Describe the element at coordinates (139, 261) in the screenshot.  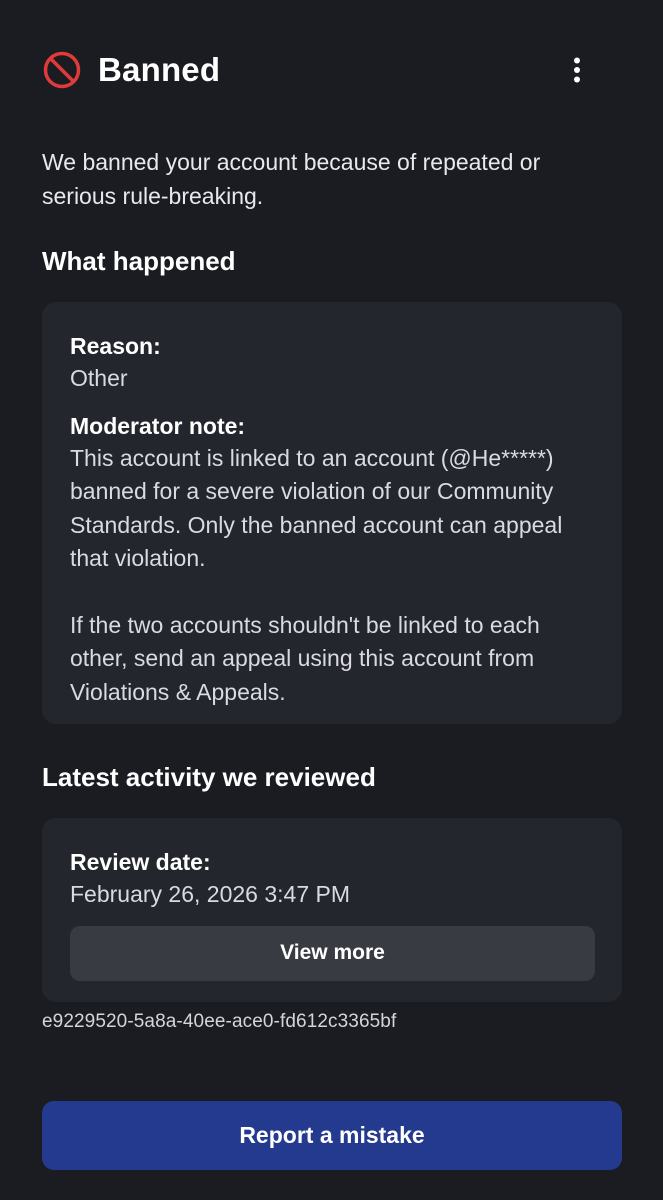
I see `what-happened-heading: What happened` at that location.